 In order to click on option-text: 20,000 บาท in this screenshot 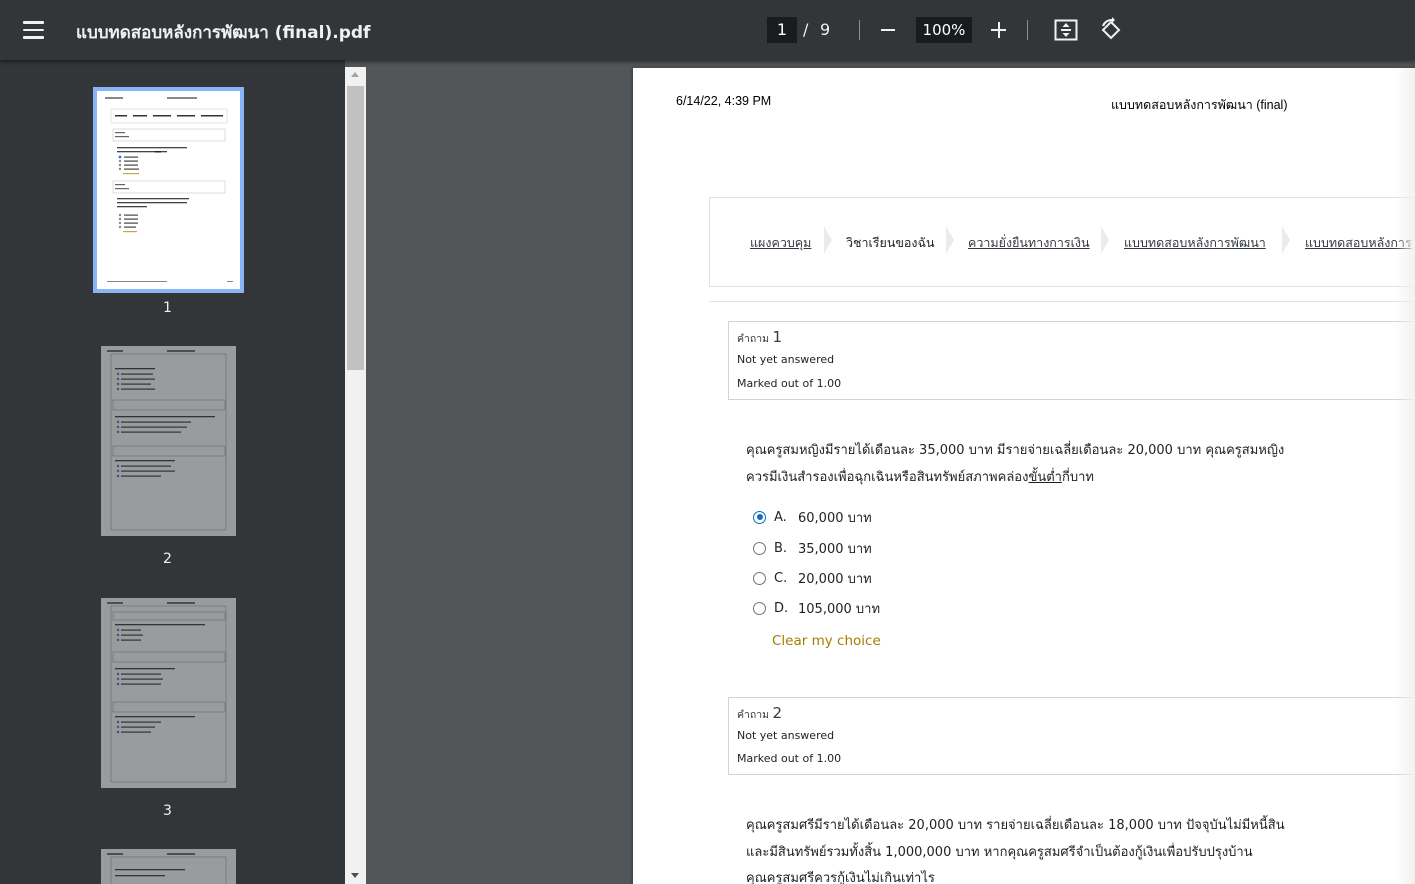, I will do `click(835, 579)`.